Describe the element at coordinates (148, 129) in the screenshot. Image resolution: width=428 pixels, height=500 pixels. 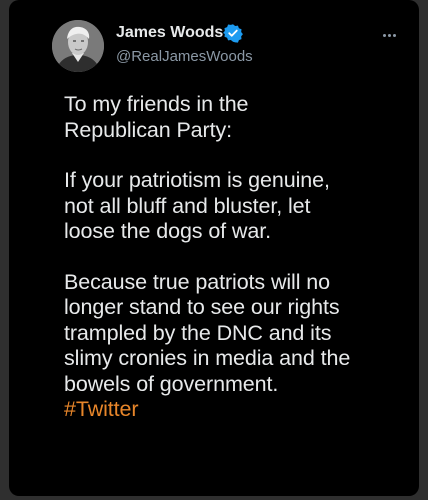
I see `tweet-line: Republican Party:` at that location.